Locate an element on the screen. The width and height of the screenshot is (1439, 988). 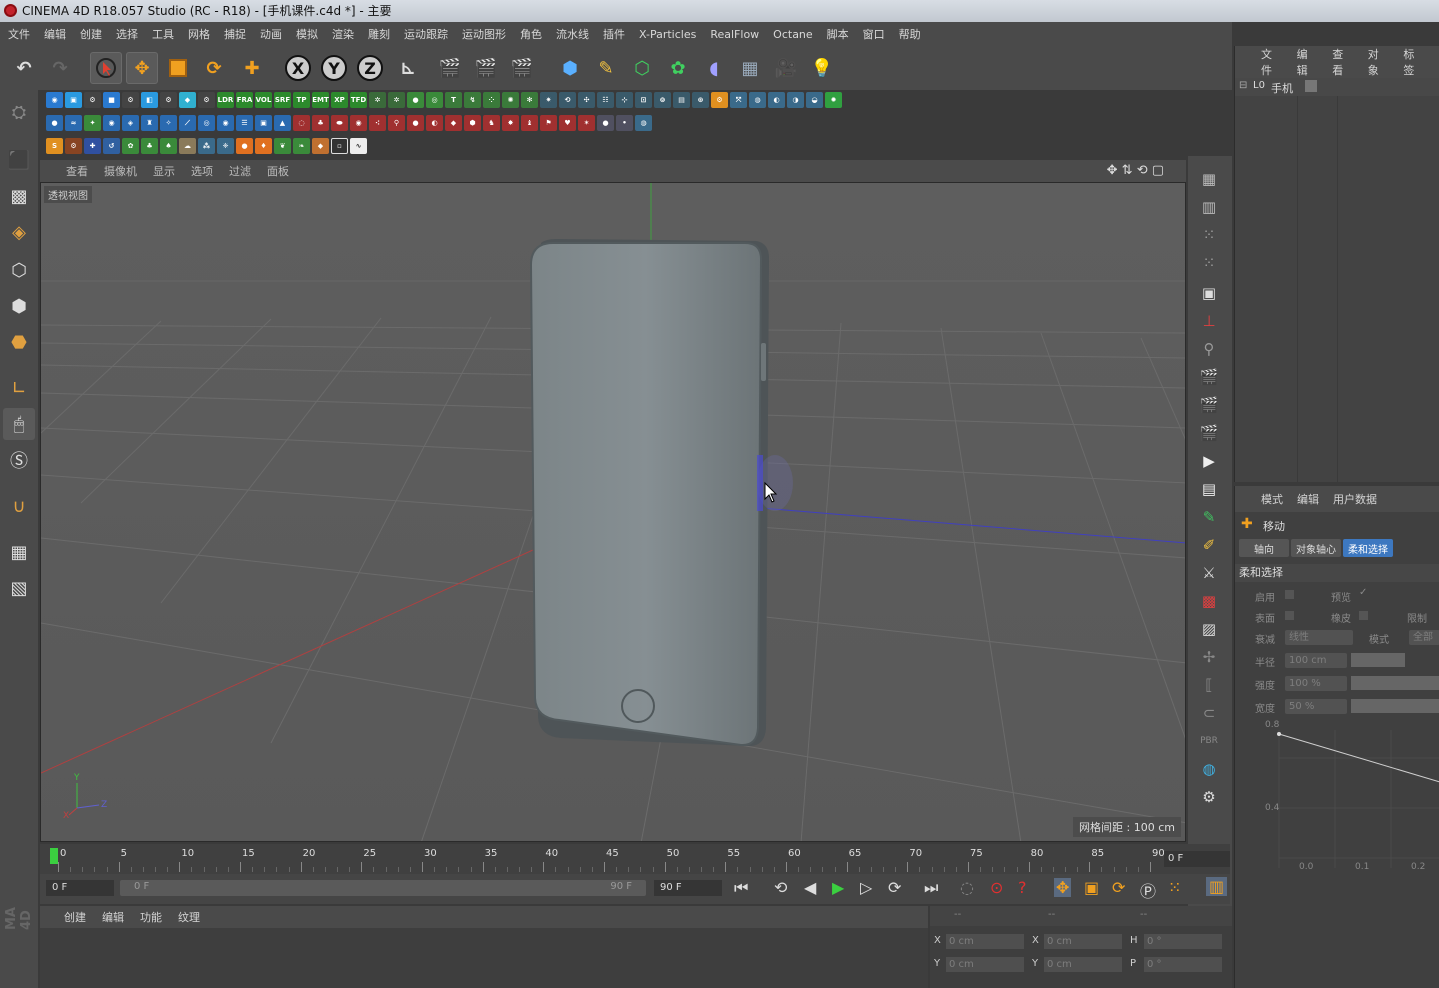
rf-daemon-2-icon: ◈ is located at coordinates (130, 123).